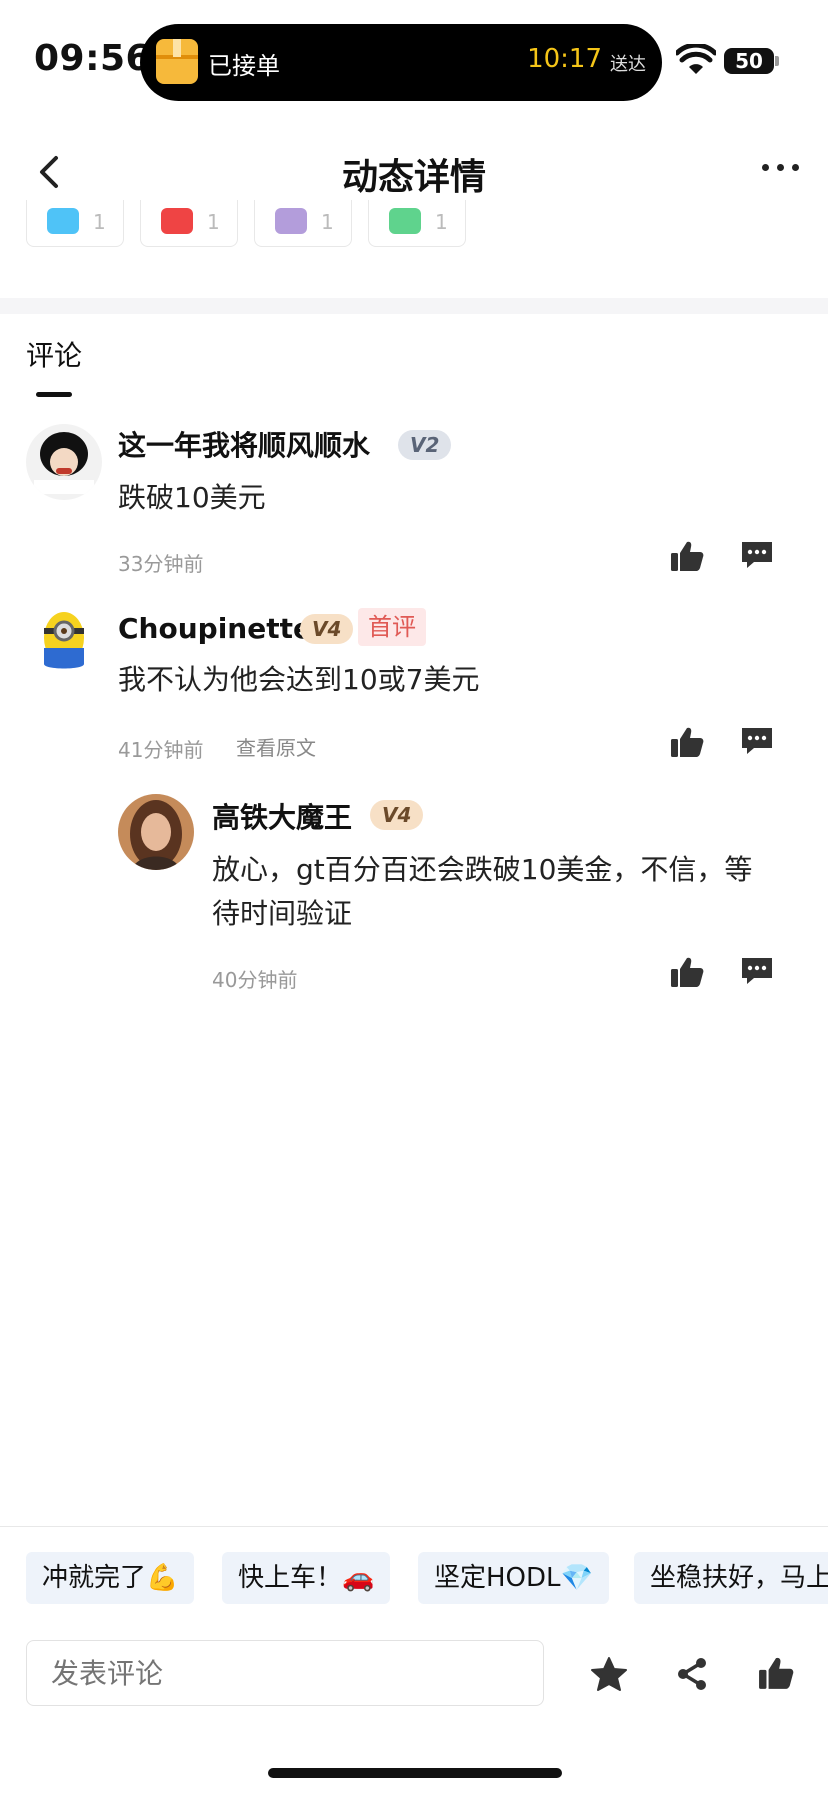 This screenshot has height=1796, width=828. I want to click on quick-reply-chip: 快上车！🚗, so click(306, 1578).